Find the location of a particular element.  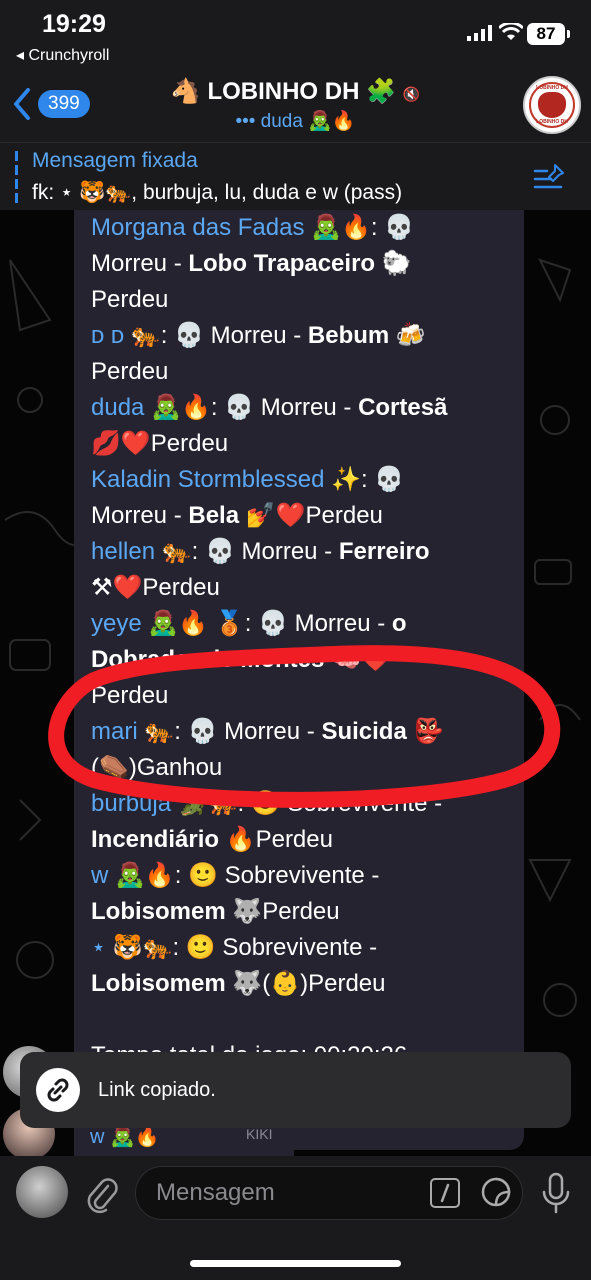

message-line: burbuja 🐊🐅: 🙂 Sobrevivente - is located at coordinates (306, 804).